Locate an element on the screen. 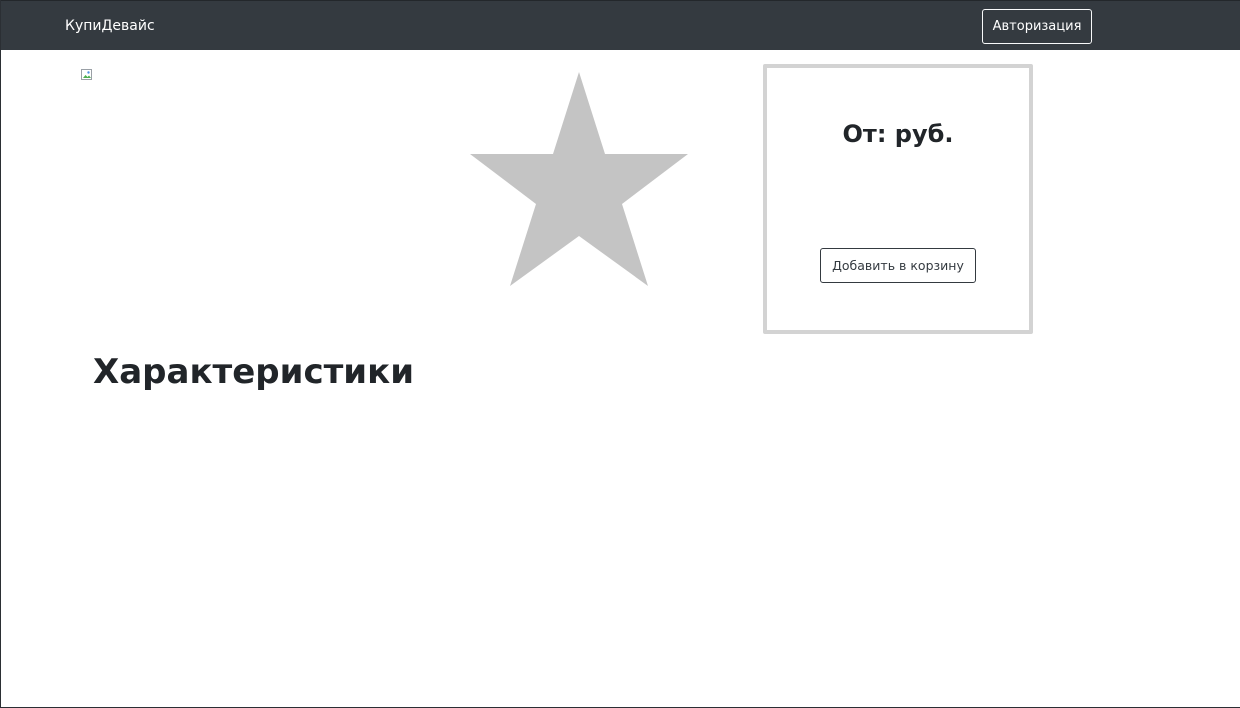 This screenshot has height=708, width=1240. product-image is located at coordinates (87, 73).